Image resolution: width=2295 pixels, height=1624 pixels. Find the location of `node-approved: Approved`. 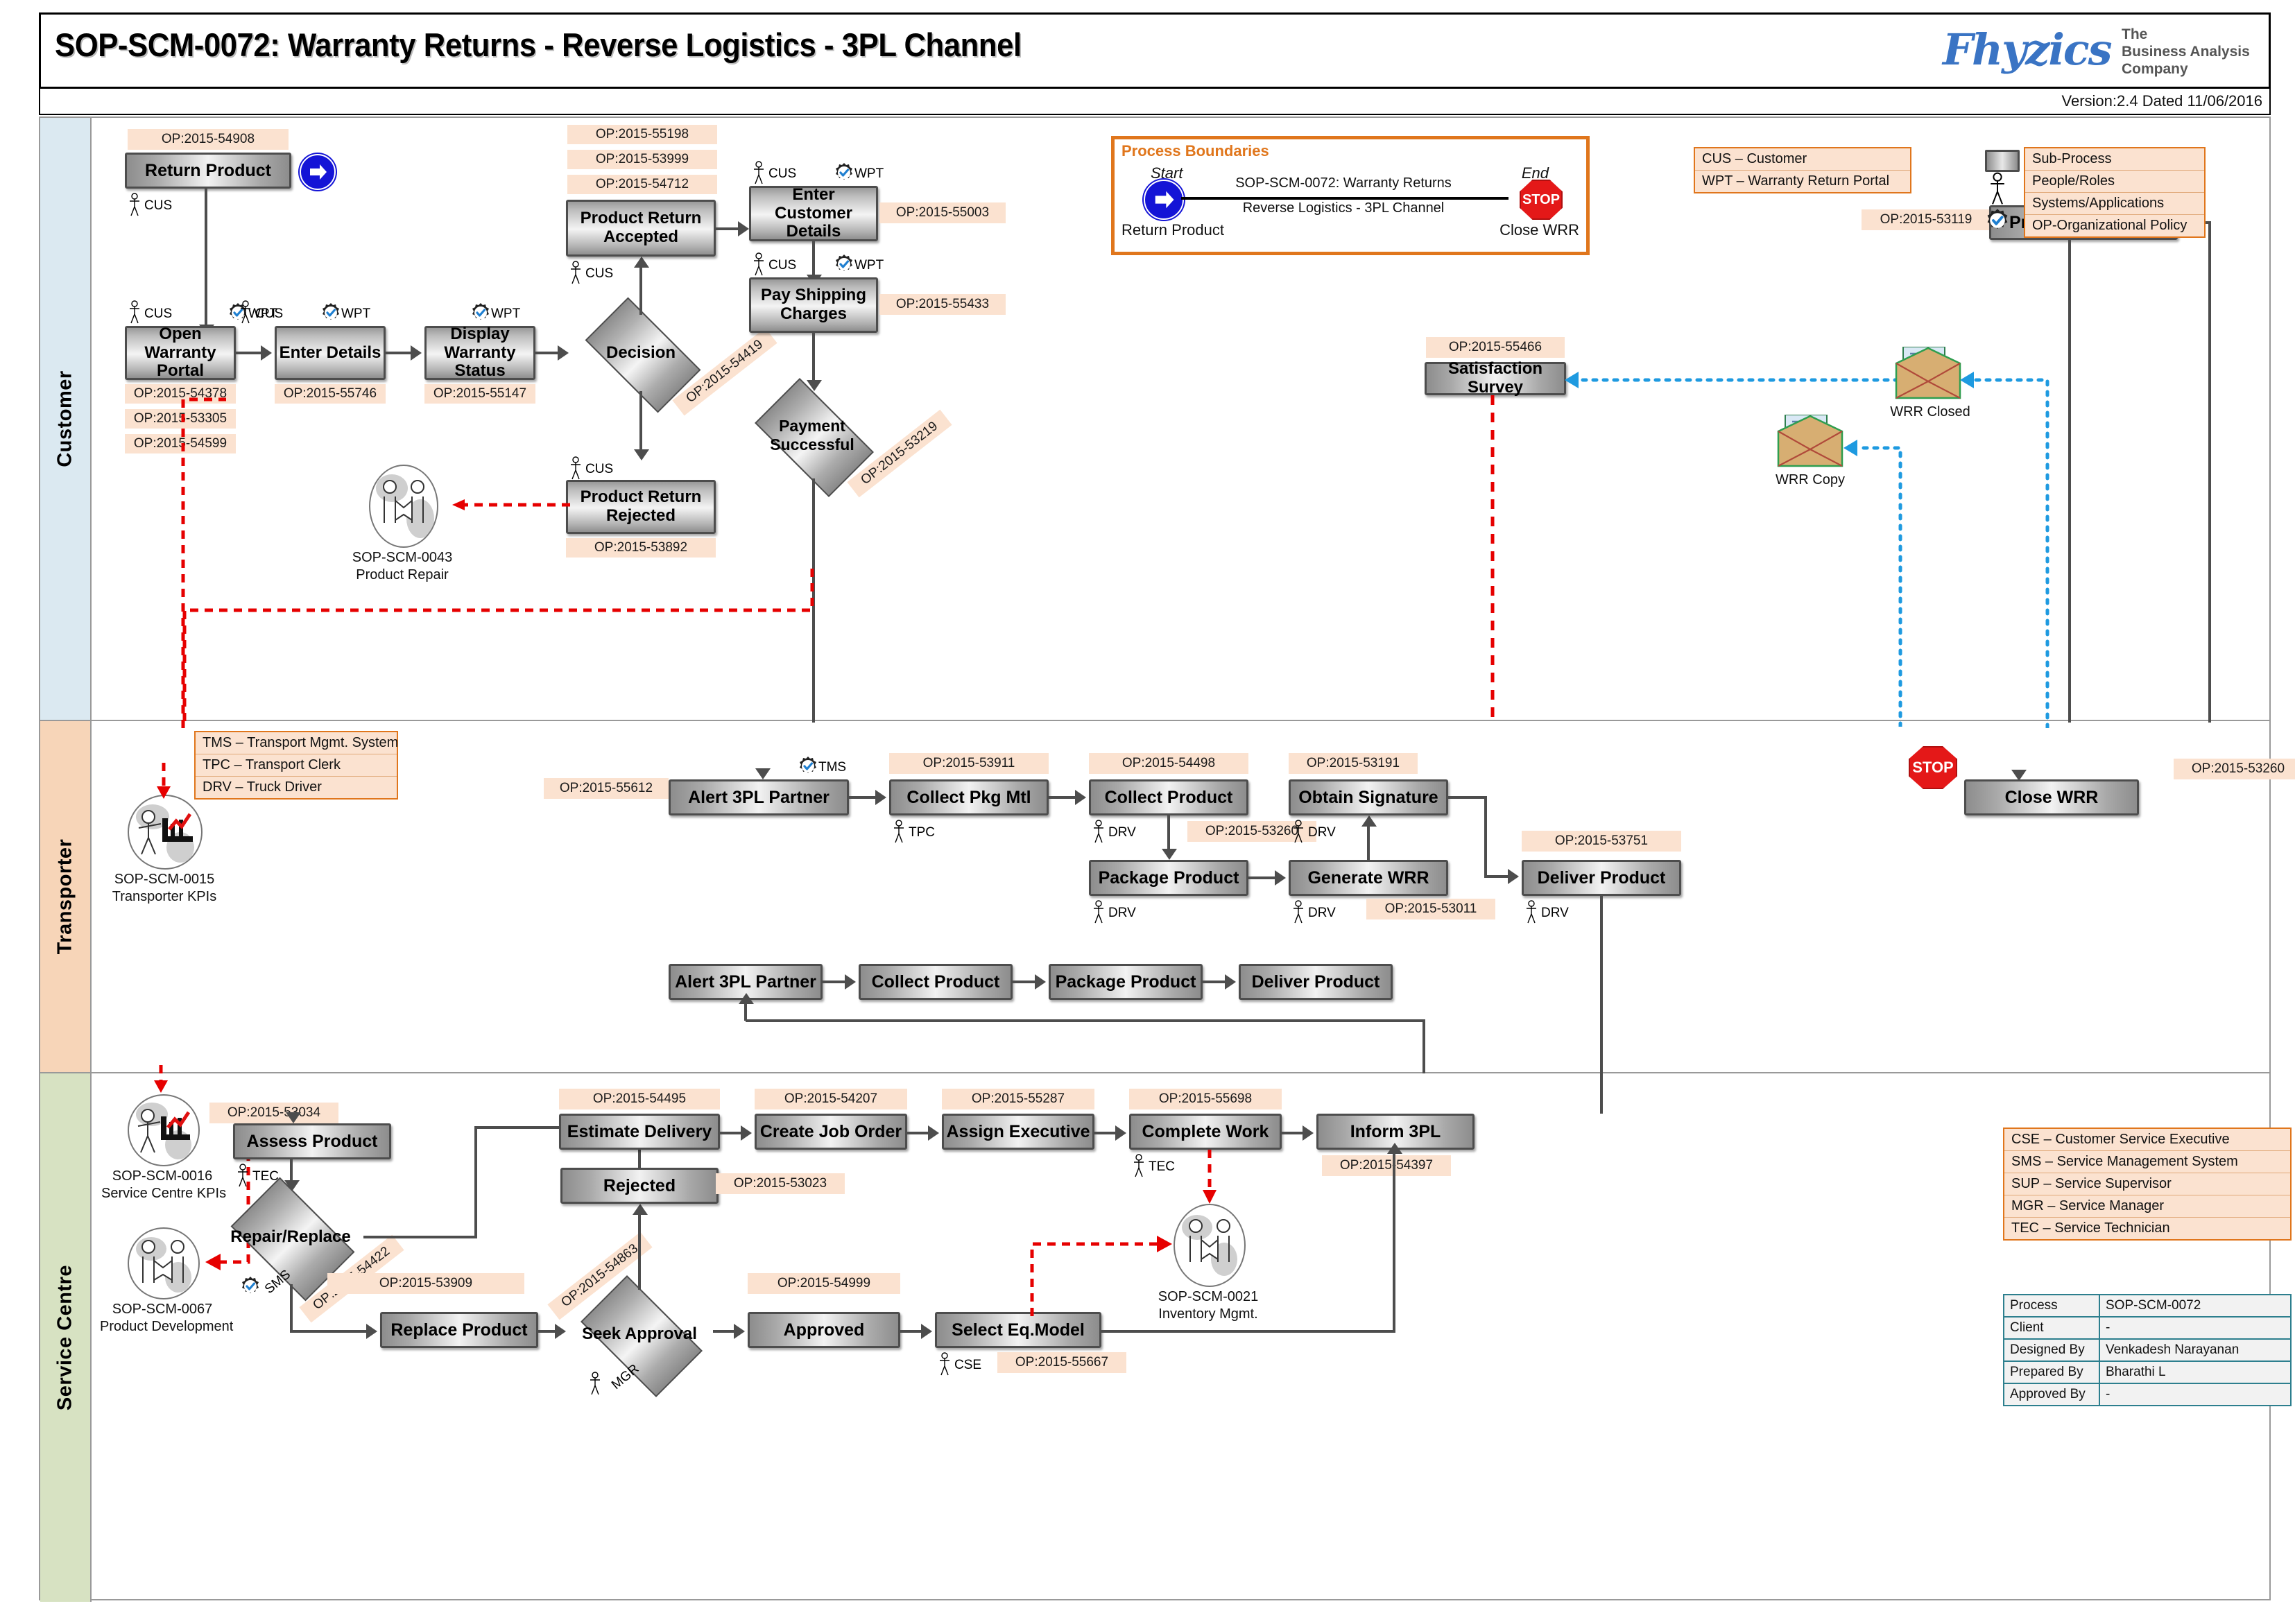

node-approved: Approved is located at coordinates (824, 1330).